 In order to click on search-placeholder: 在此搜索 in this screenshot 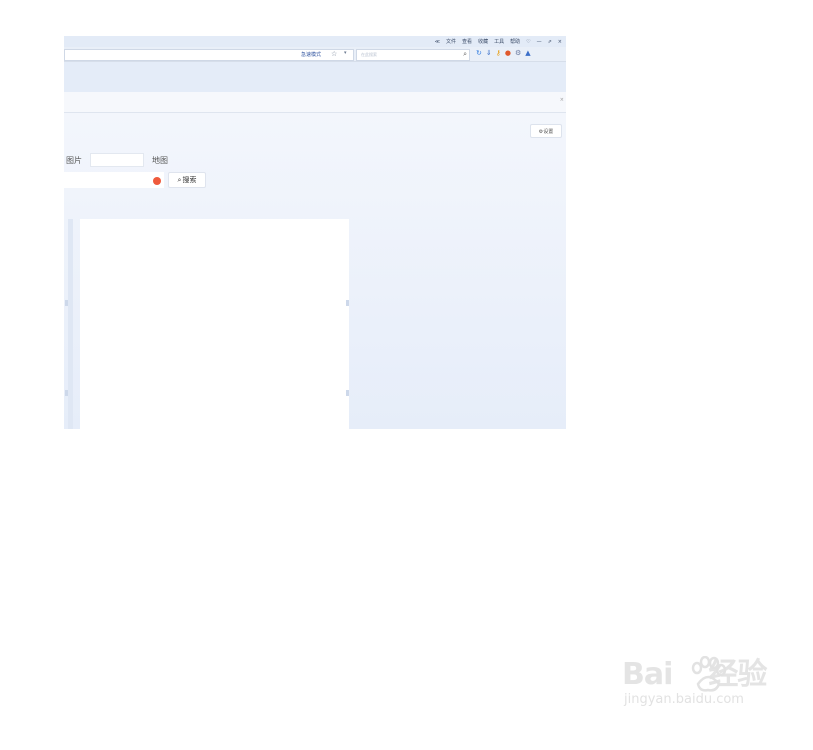, I will do `click(369, 54)`.